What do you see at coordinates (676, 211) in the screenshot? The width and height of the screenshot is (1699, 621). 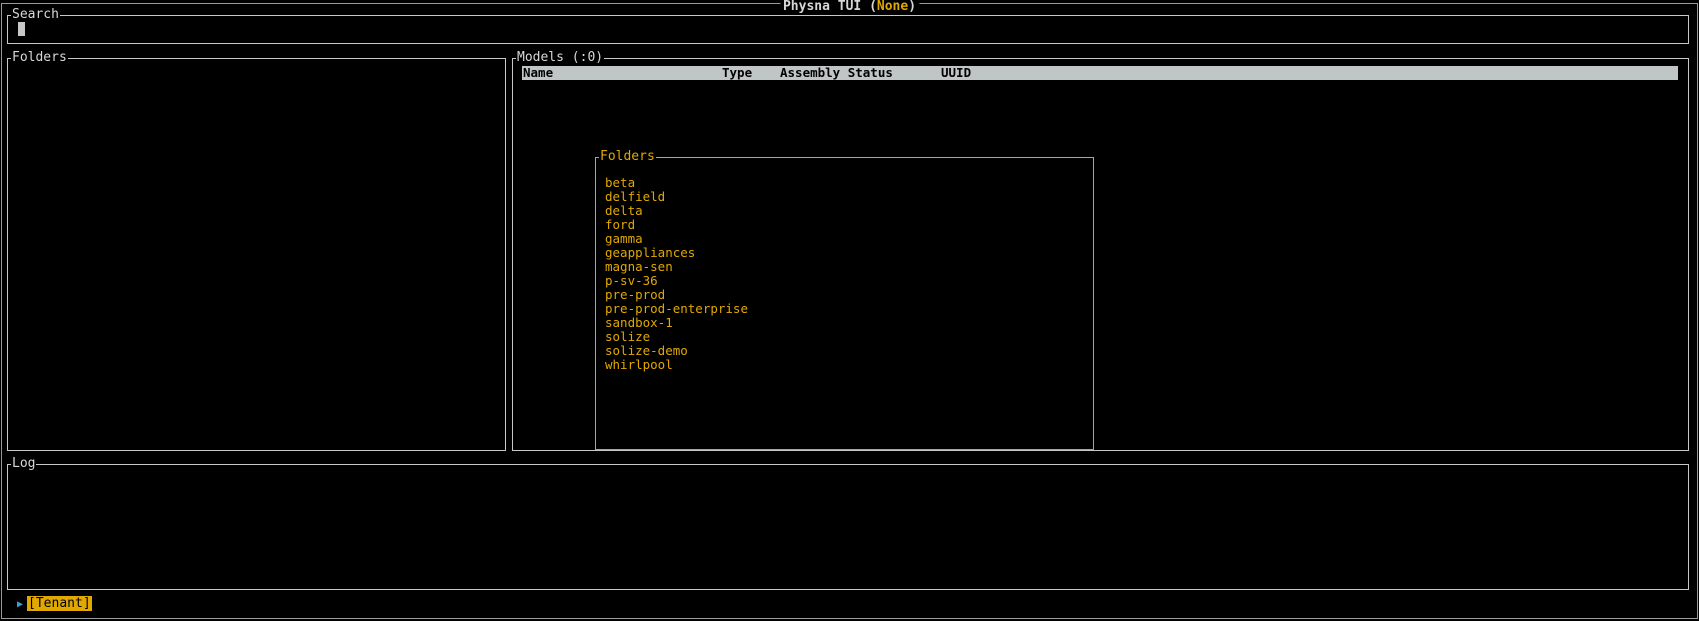 I see `folder-item: delta` at bounding box center [676, 211].